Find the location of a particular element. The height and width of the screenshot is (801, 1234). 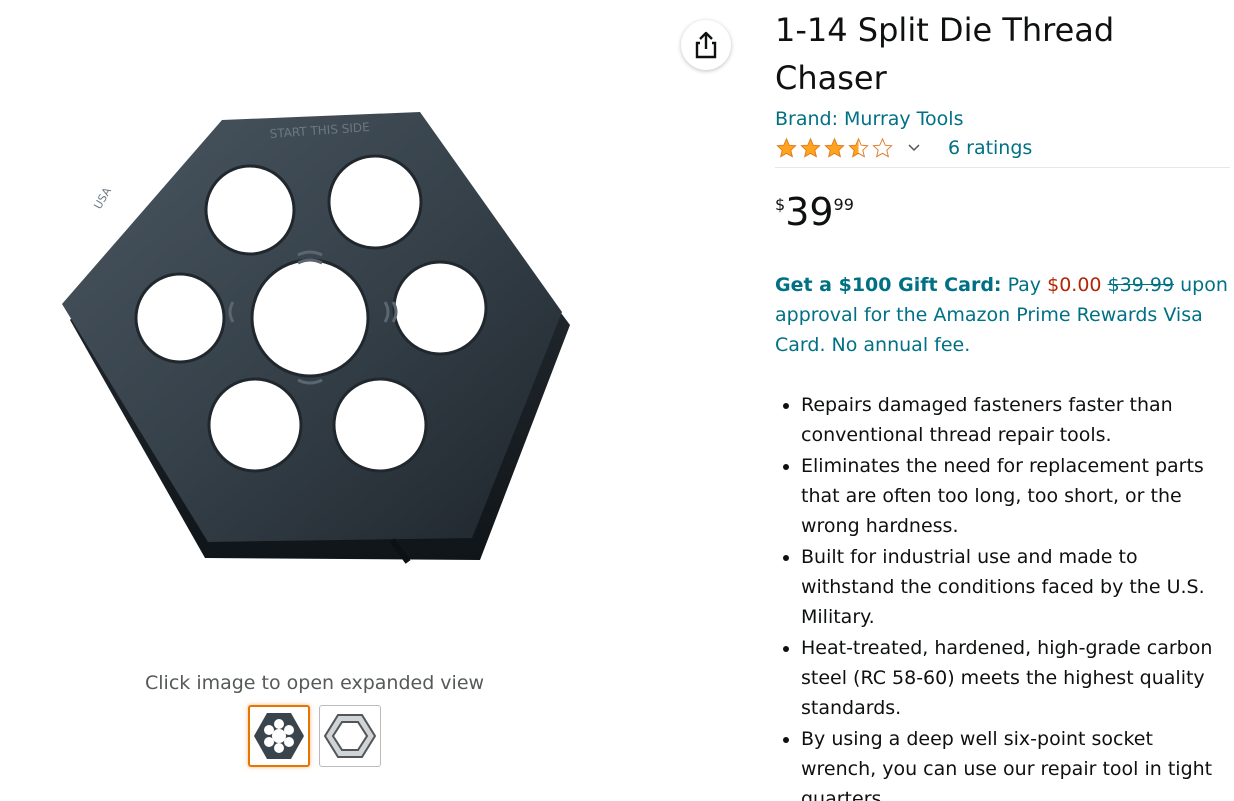

share-button is located at coordinates (706, 45).